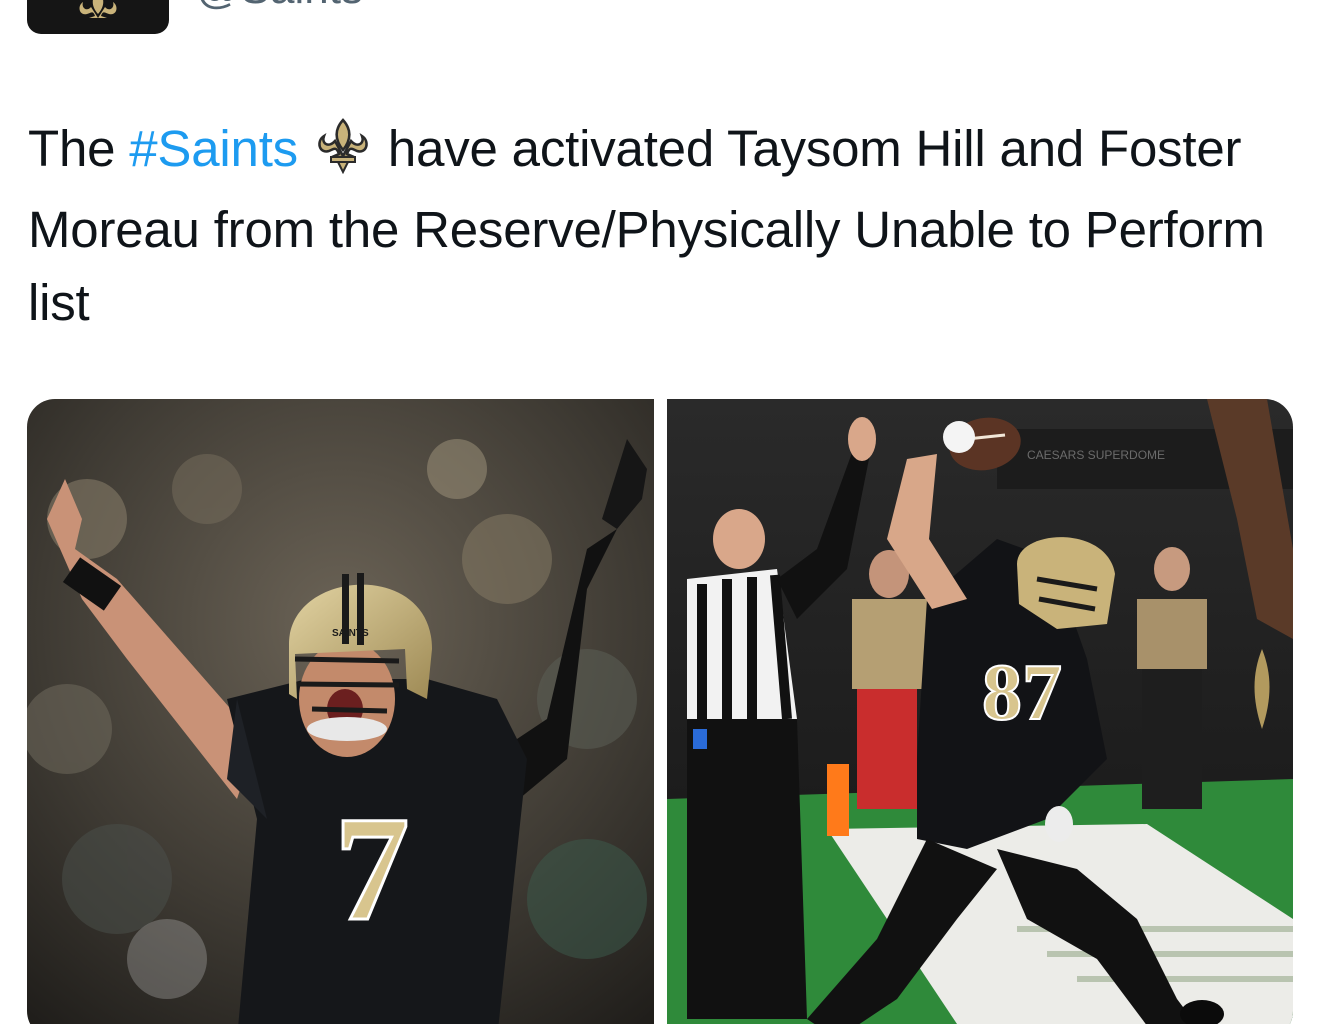 The width and height of the screenshot is (1320, 1024). Describe the element at coordinates (279, 7) in the screenshot. I see `account-handle: @Saints` at that location.